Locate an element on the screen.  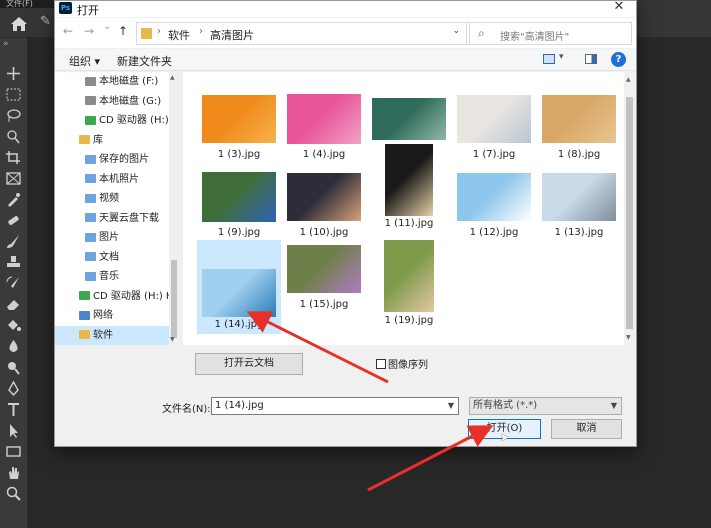
move-tool-icon is located at coordinates (13, 73).